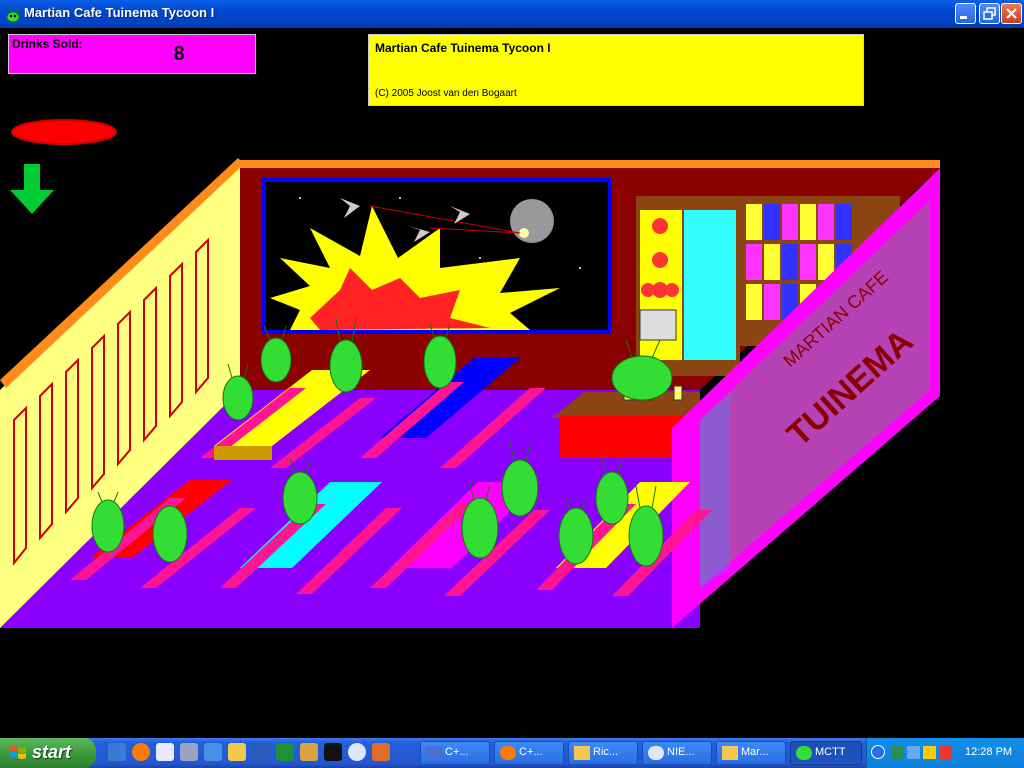  Describe the element at coordinates (512, 14) in the screenshot. I see `window-title-bar: Martian Cafe Tuinema Tycoon I` at that location.